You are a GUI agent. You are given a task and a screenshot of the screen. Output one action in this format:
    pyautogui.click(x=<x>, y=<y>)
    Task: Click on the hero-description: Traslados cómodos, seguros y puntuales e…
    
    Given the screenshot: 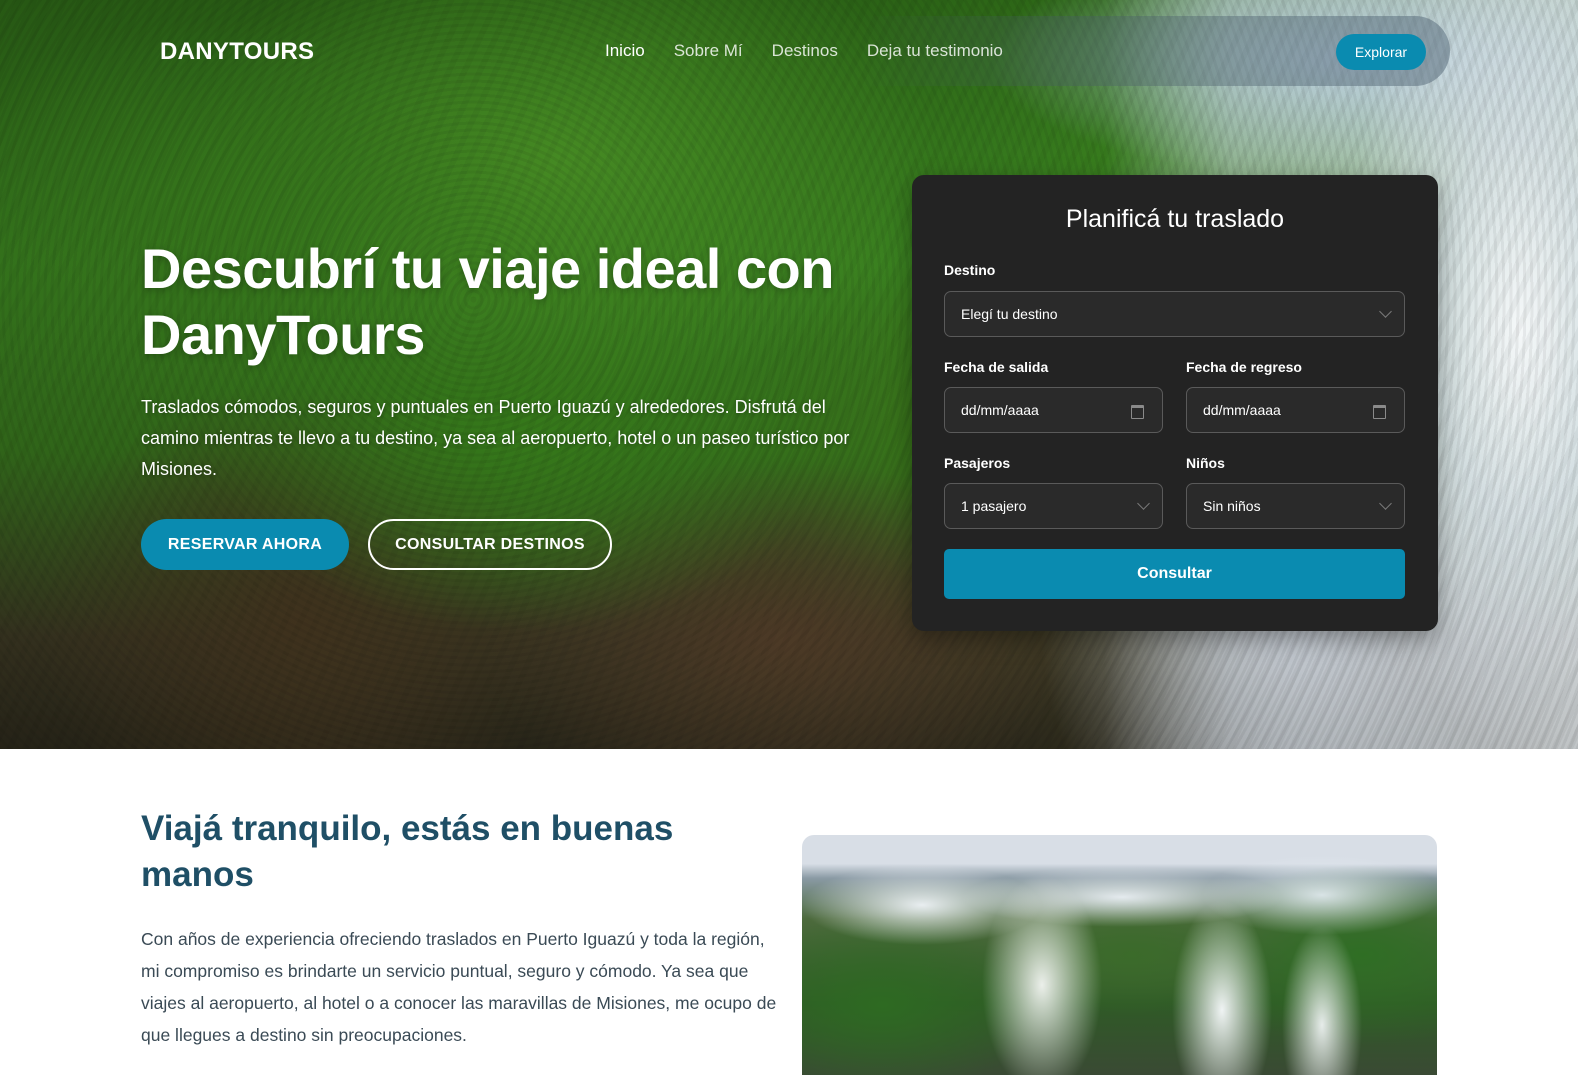 What is the action you would take?
    pyautogui.click(x=495, y=438)
    